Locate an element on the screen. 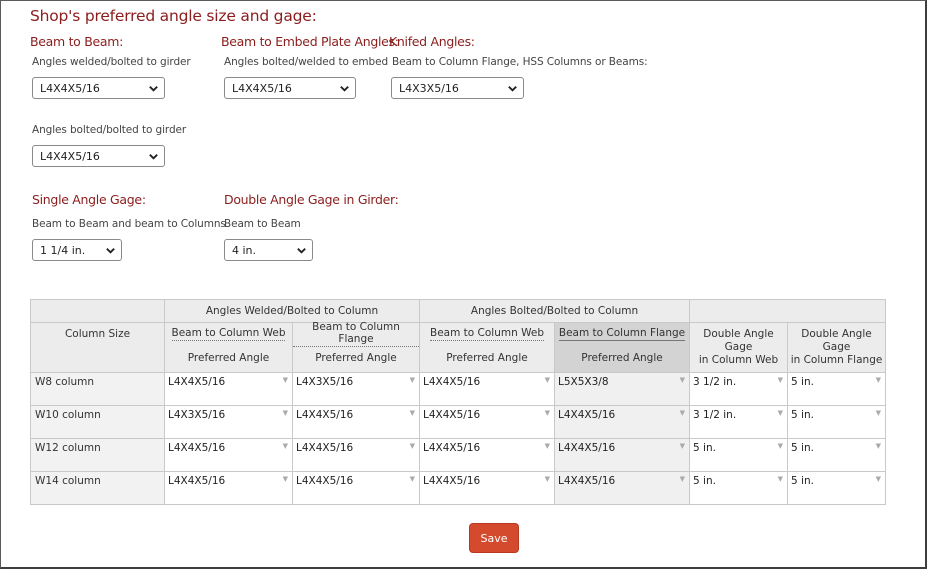 This screenshot has height=569, width=927. welded-flange-header: Beam to Column Flange Preferred Angle is located at coordinates (356, 347).